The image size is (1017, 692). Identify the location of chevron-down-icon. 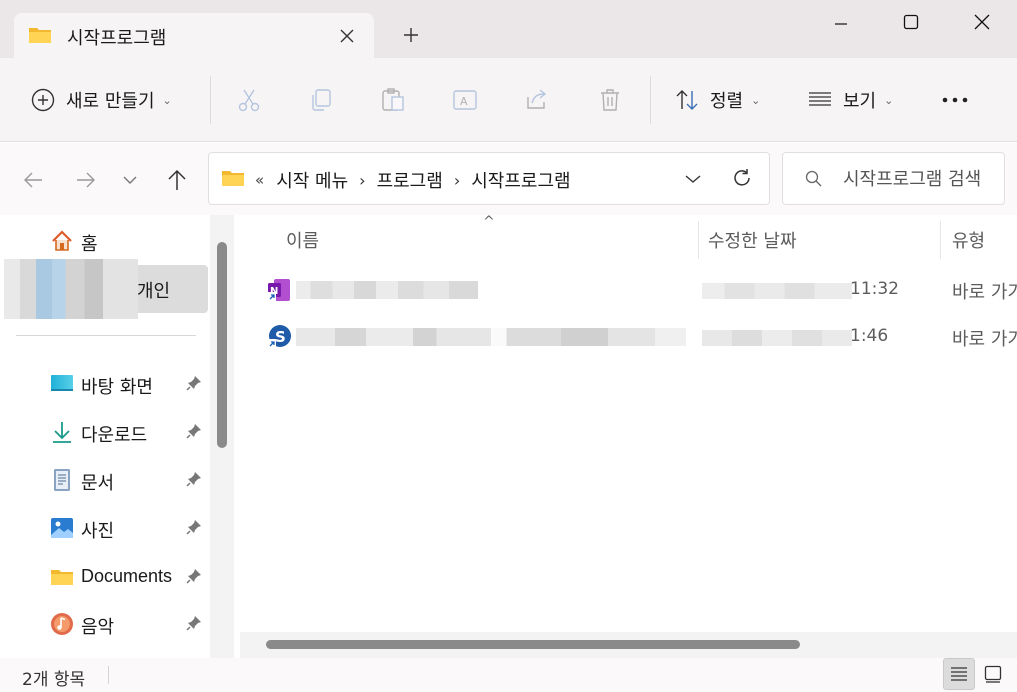
(130, 180).